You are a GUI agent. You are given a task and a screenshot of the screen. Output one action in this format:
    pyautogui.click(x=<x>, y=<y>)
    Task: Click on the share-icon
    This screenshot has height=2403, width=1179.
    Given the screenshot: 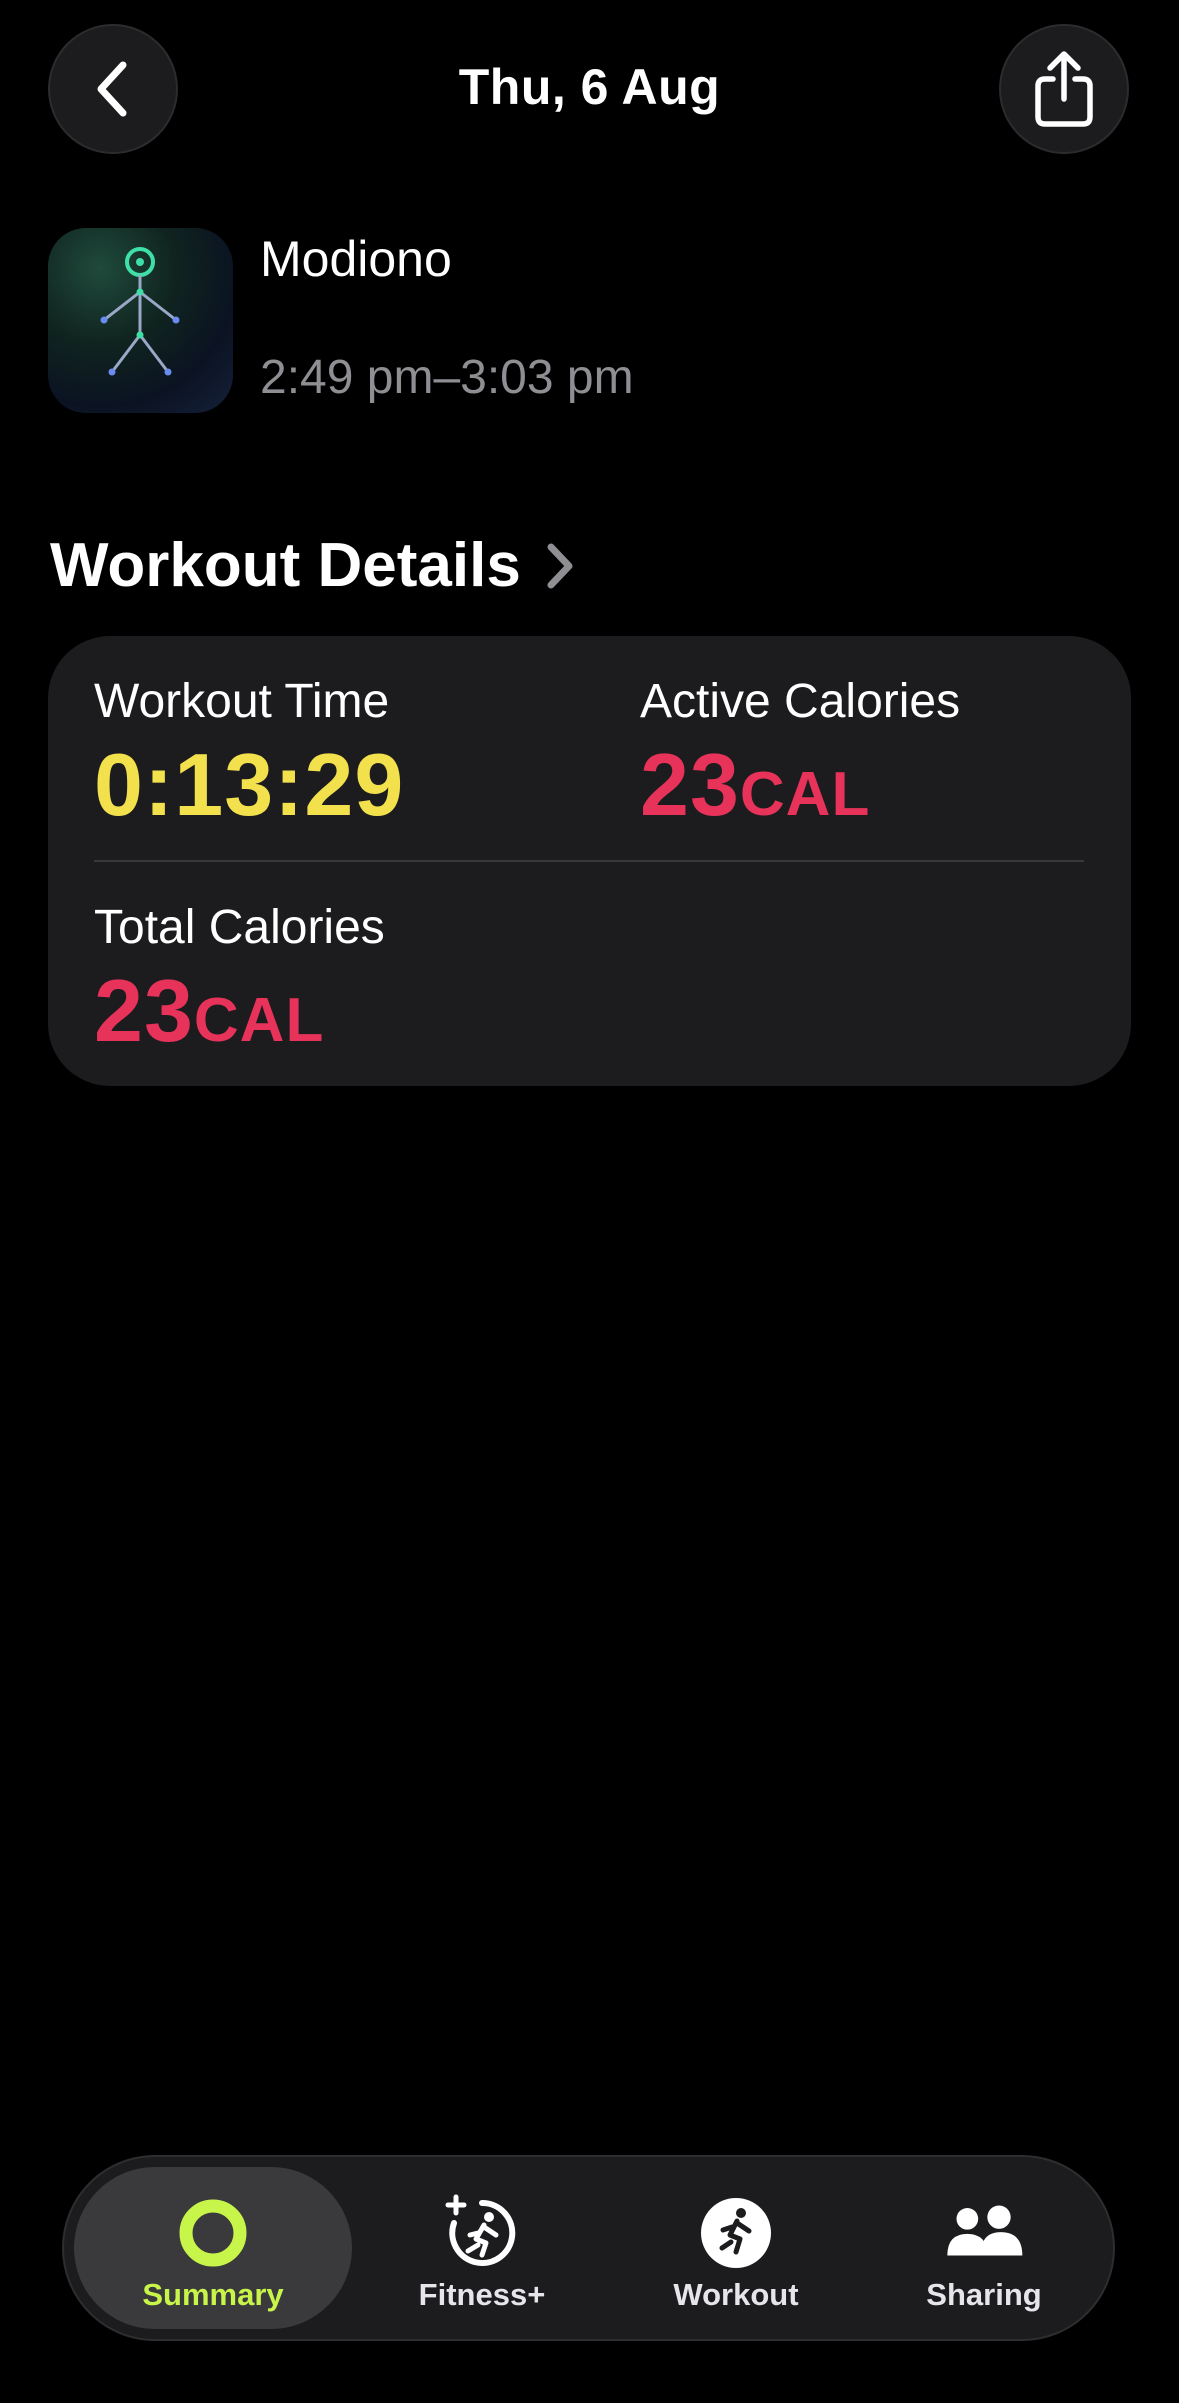 What is the action you would take?
    pyautogui.click(x=1064, y=89)
    